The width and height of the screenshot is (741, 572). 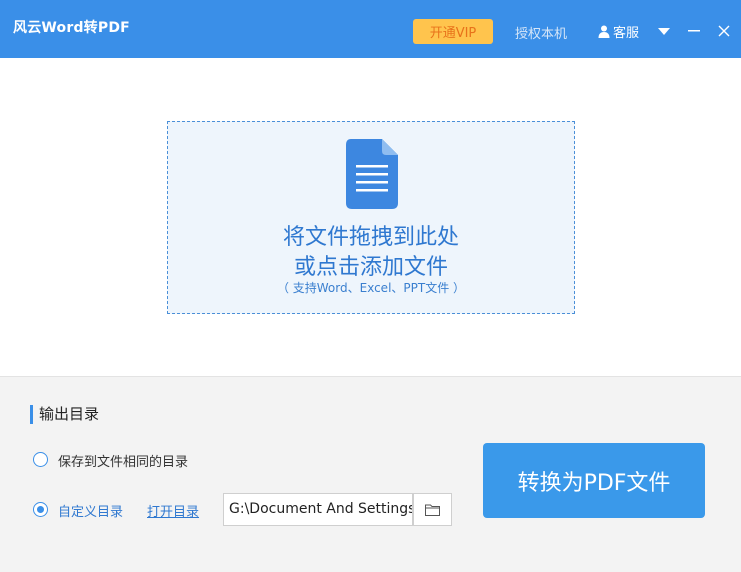 I want to click on output-directory-title: 输出目录, so click(x=64, y=414).